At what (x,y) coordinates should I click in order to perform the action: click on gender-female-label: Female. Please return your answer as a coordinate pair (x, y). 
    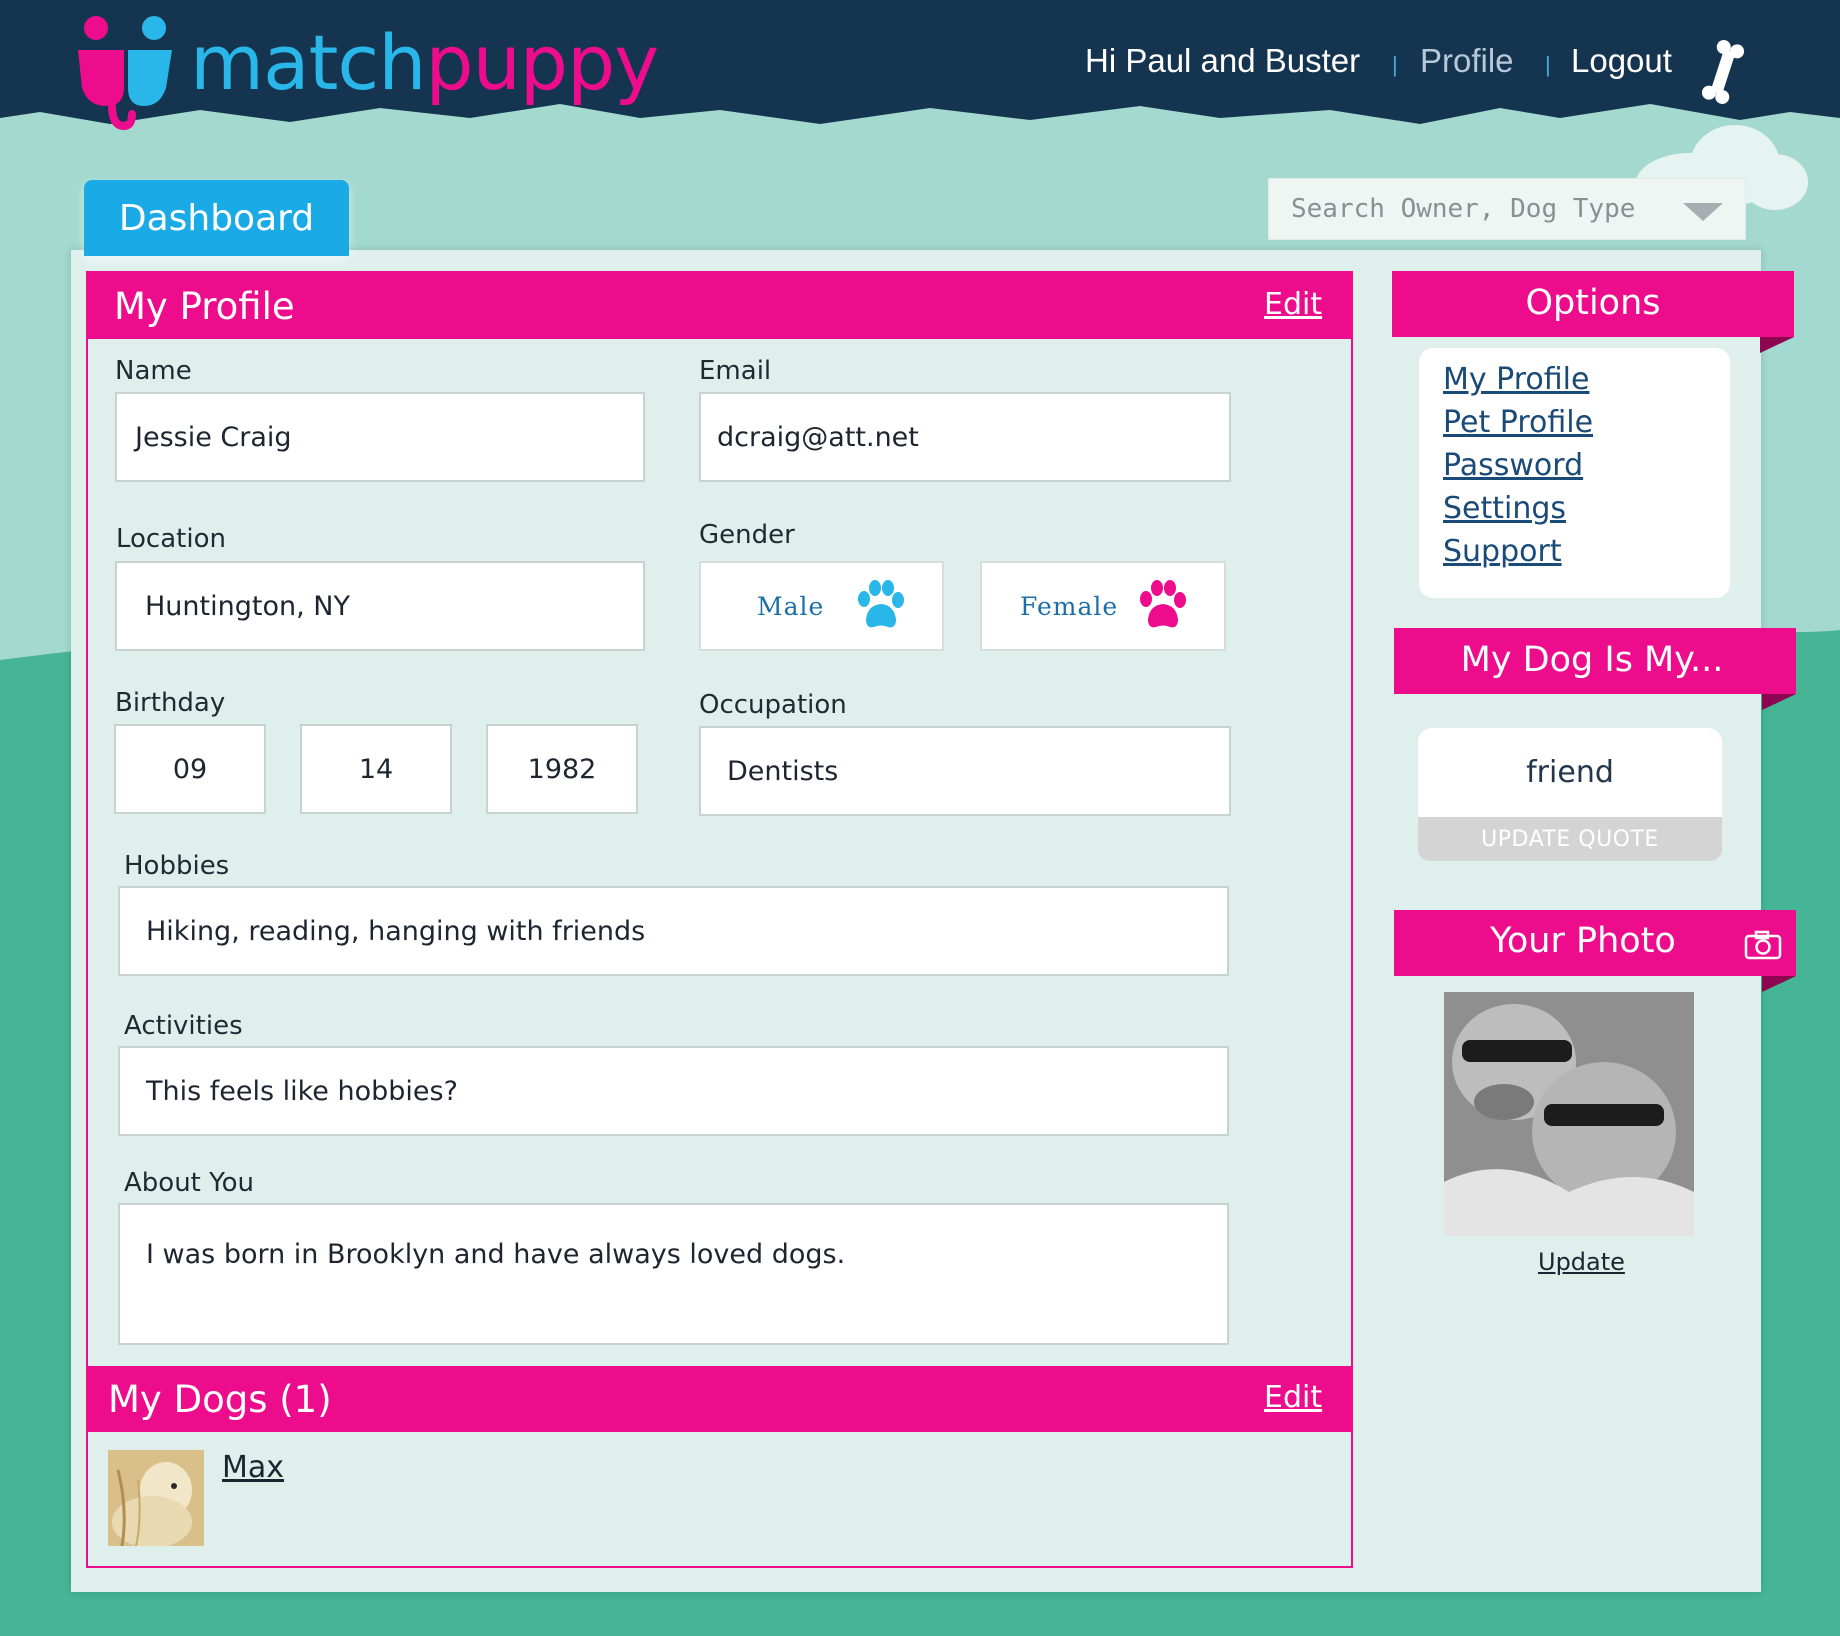
    Looking at the image, I should click on (1069, 606).